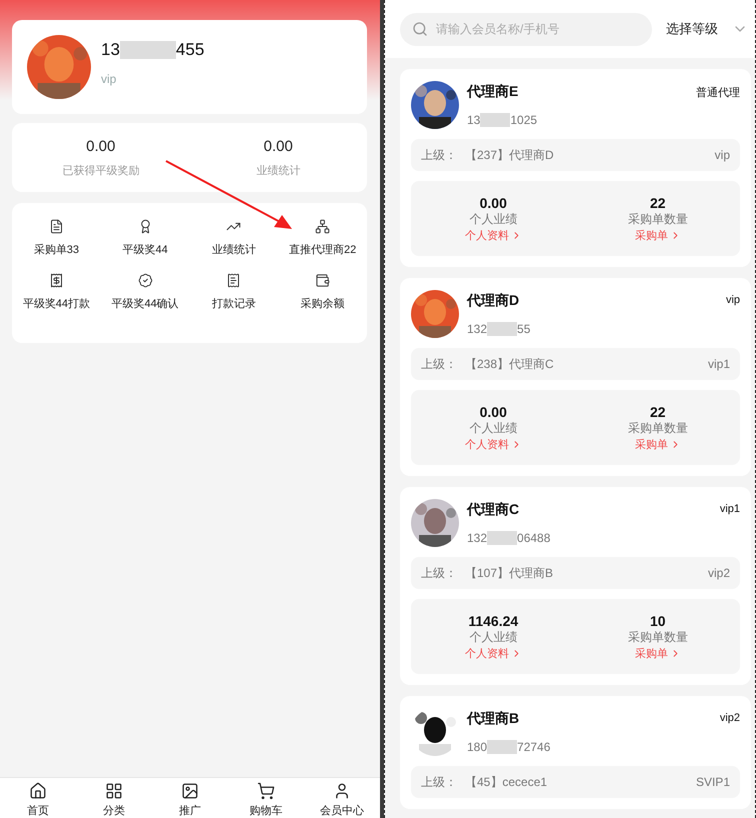 Image resolution: width=756 pixels, height=818 pixels. What do you see at coordinates (509, 573) in the screenshot?
I see `parent-name: 【107】代理商B` at bounding box center [509, 573].